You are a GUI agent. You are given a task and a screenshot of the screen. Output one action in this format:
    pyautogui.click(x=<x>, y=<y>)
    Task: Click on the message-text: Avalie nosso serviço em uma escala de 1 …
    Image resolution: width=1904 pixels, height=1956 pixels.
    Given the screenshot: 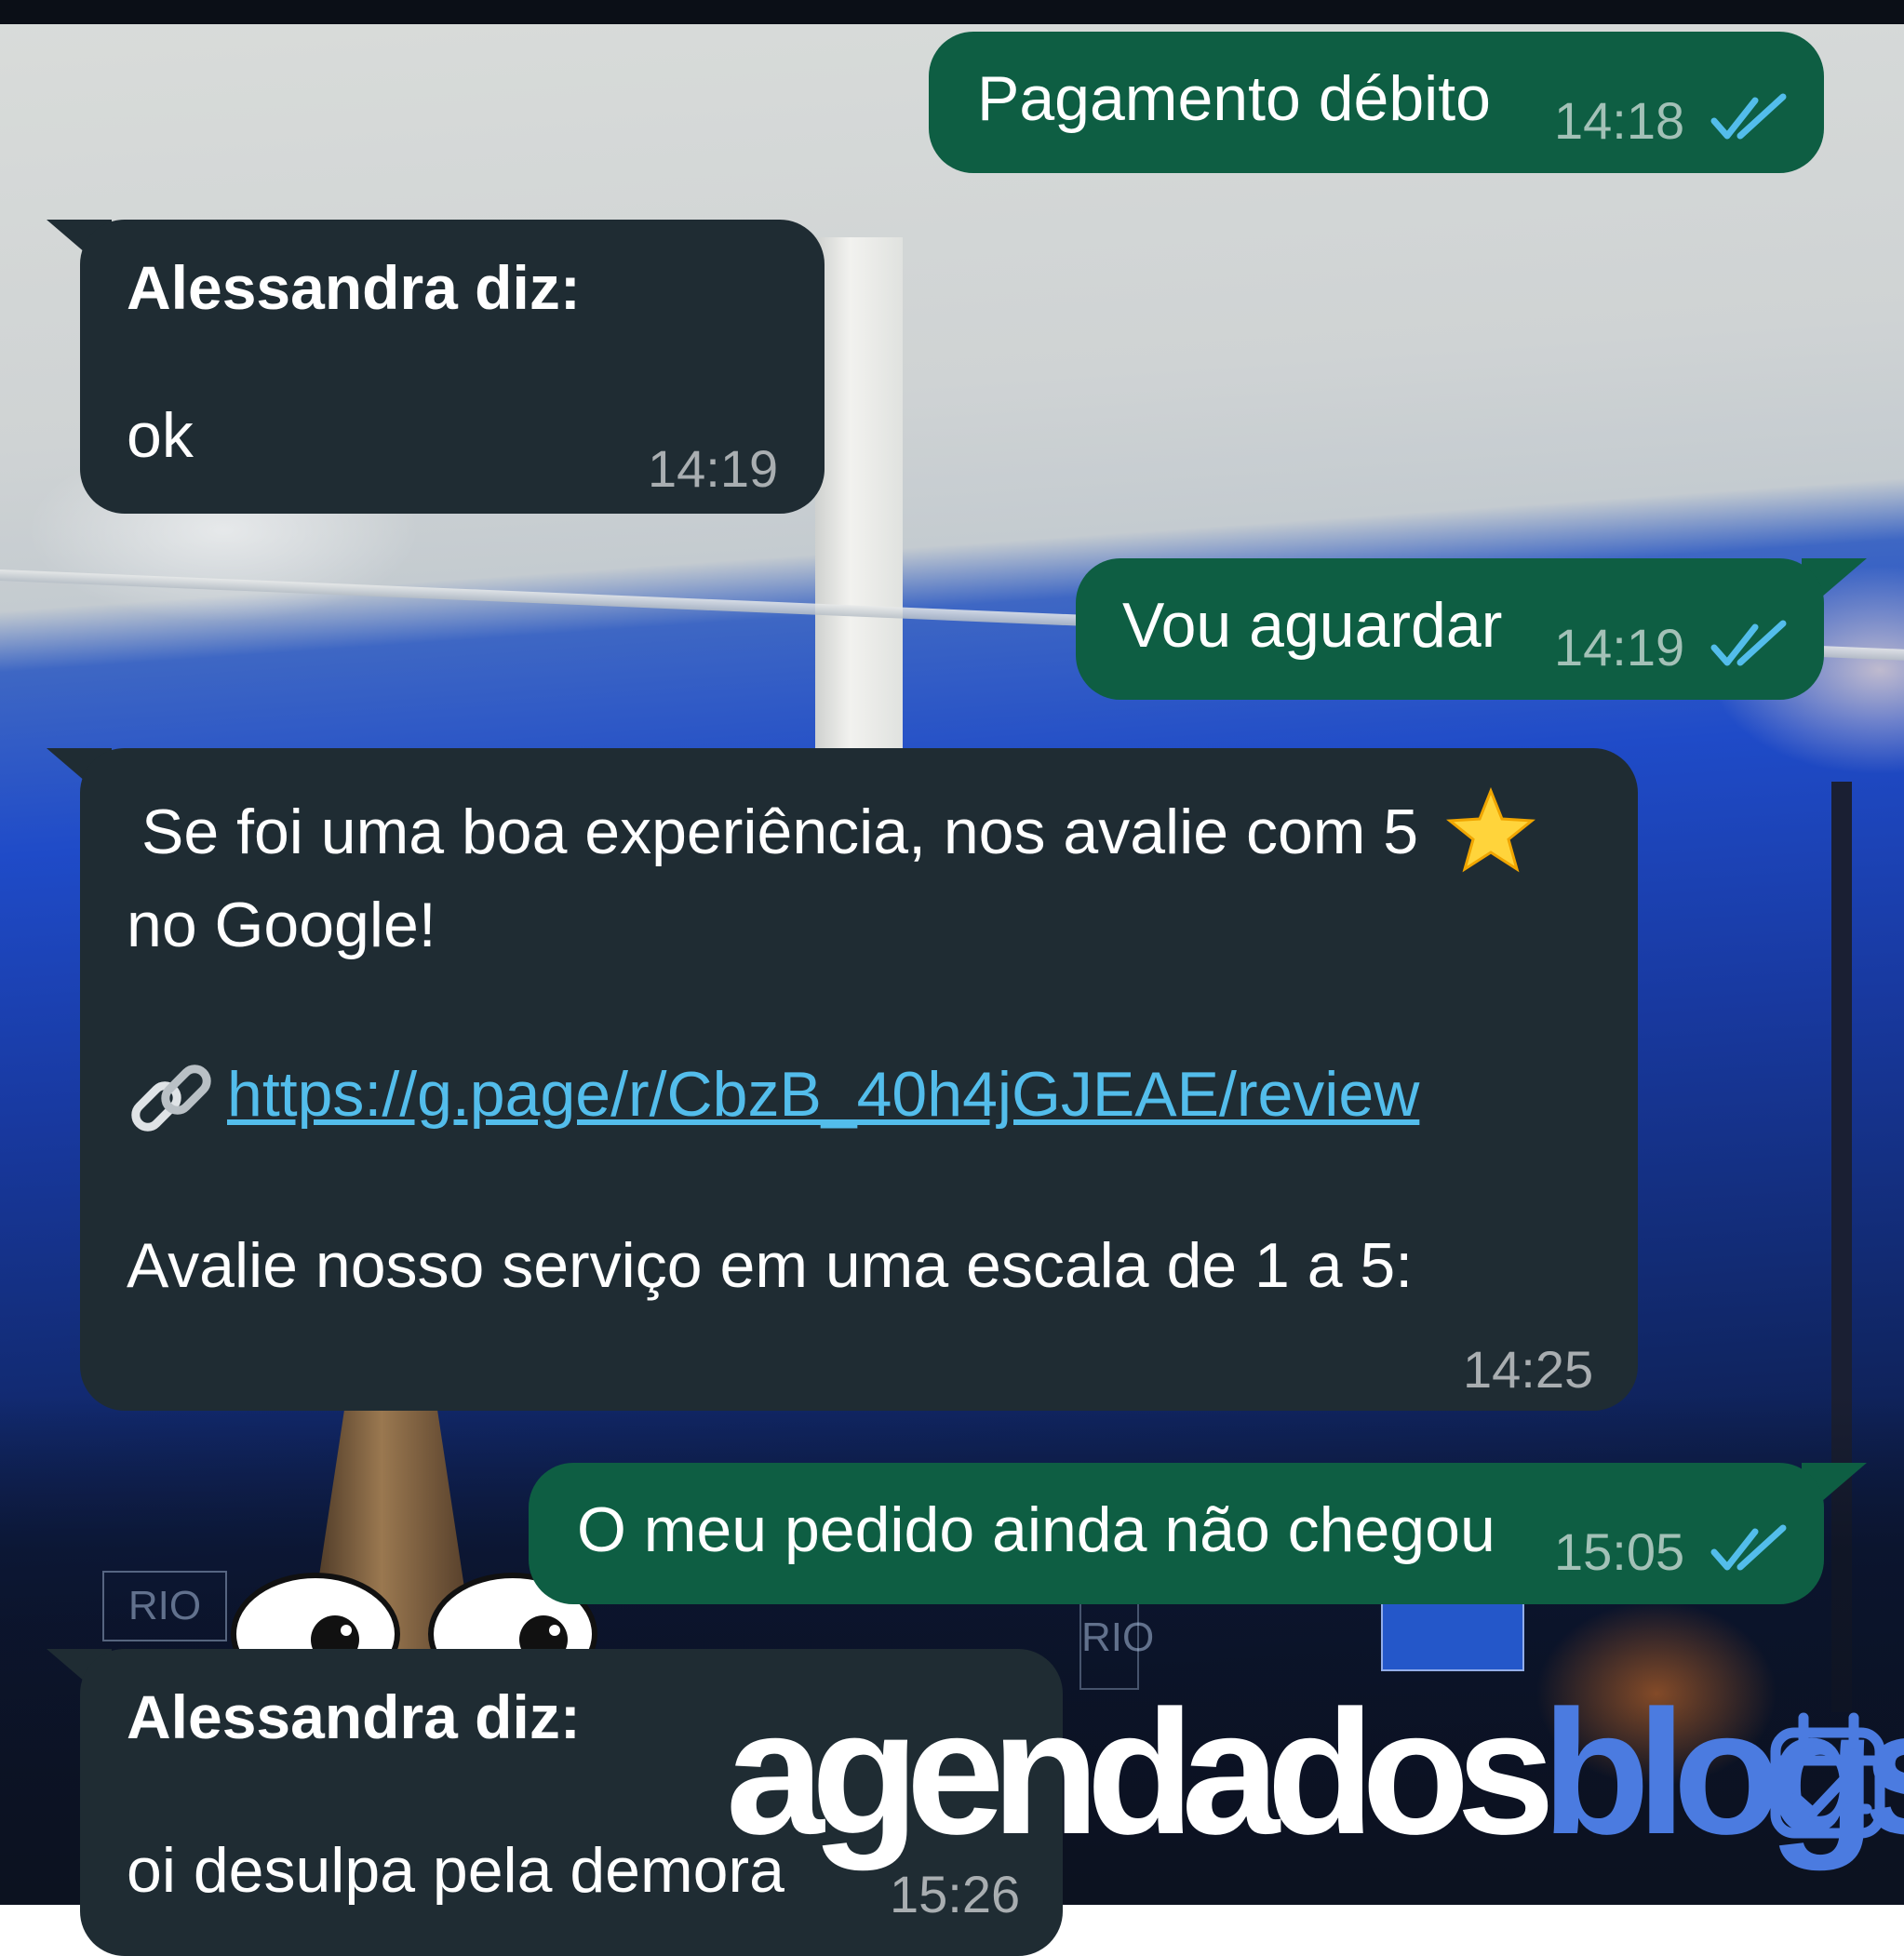 What is the action you would take?
    pyautogui.click(x=770, y=1265)
    